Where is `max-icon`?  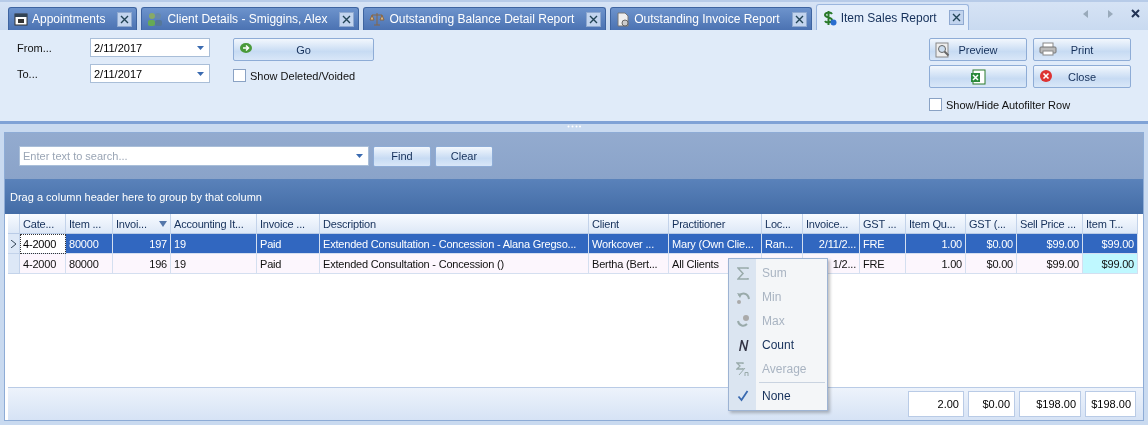
max-icon is located at coordinates (742, 321).